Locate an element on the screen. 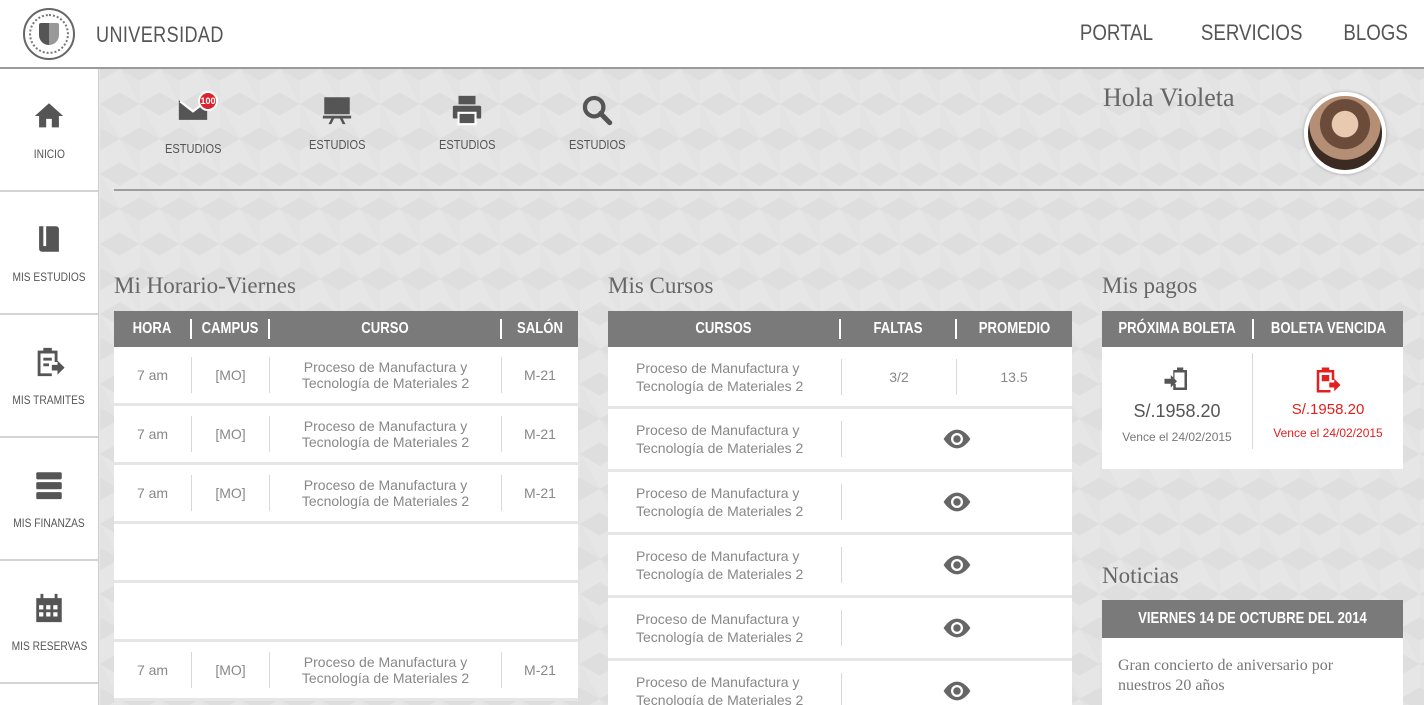  quick-action-search: ESTUDIOS is located at coordinates (597, 122).